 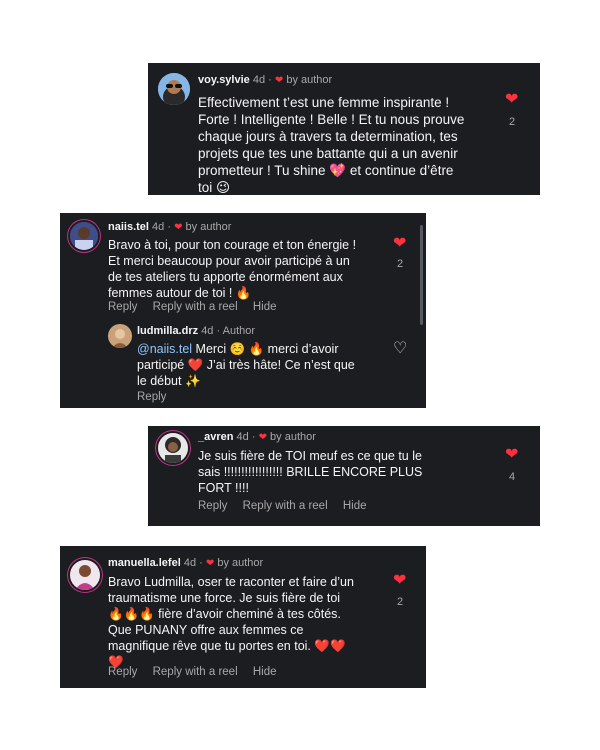 What do you see at coordinates (169, 381) in the screenshot?
I see `reply-line: le début ✨` at bounding box center [169, 381].